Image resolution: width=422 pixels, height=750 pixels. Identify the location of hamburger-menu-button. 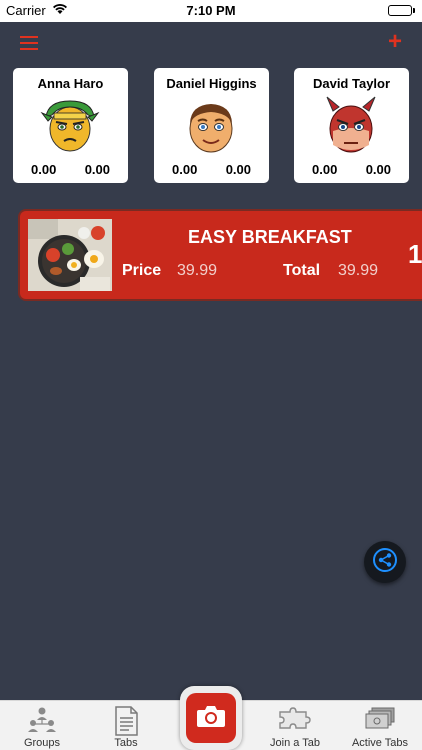
(29, 43).